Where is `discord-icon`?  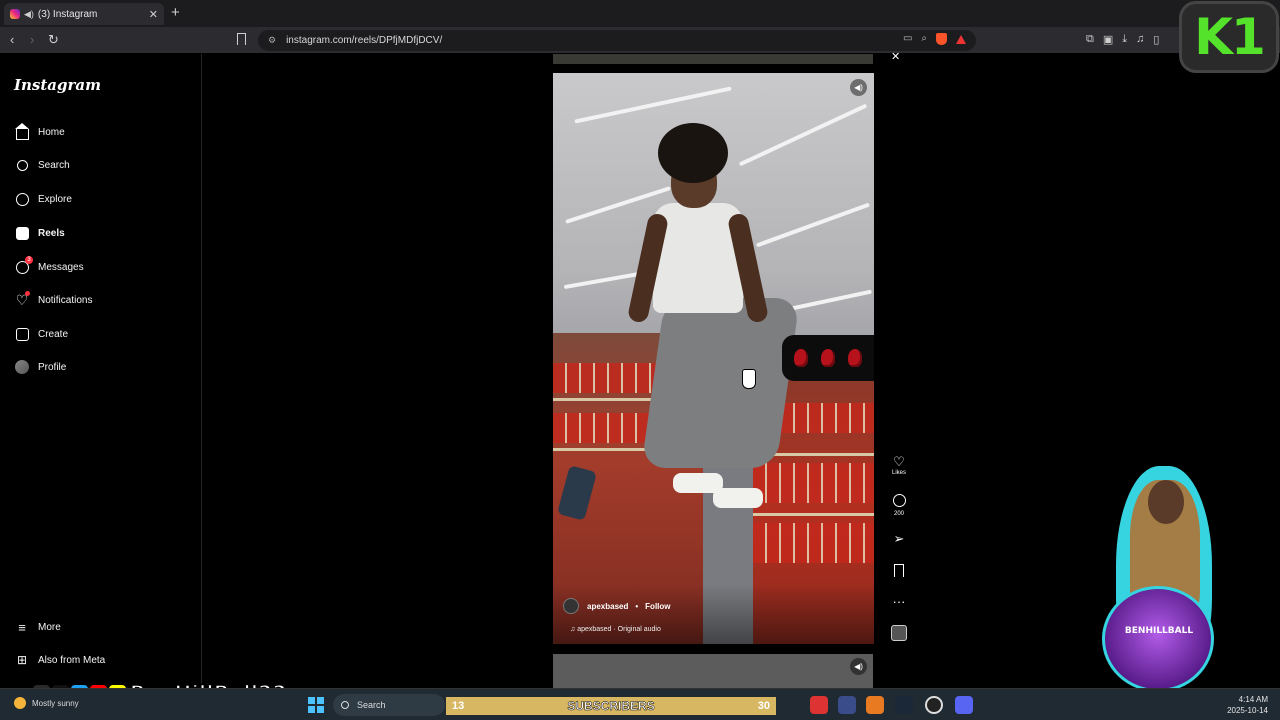 discord-icon is located at coordinates (964, 705).